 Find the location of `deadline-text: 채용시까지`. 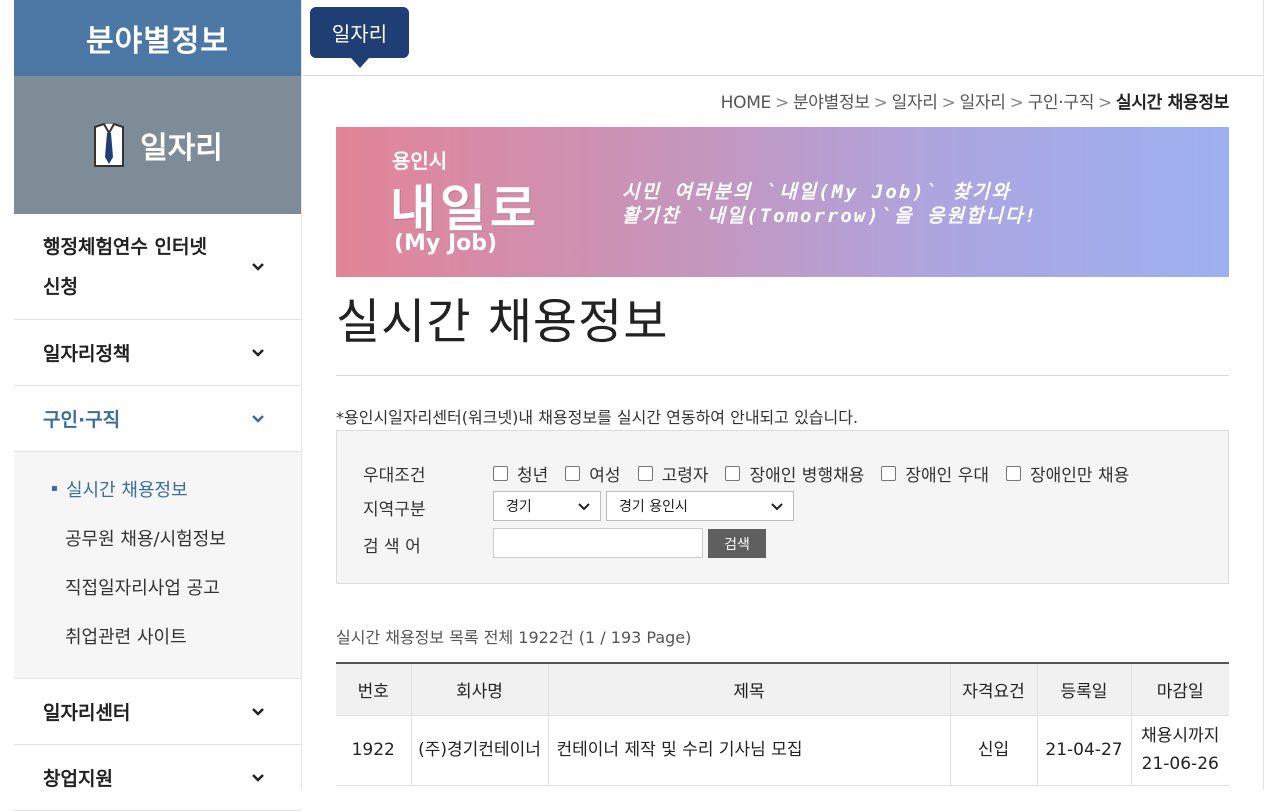

deadline-text: 채용시까지 is located at coordinates (1180, 736).